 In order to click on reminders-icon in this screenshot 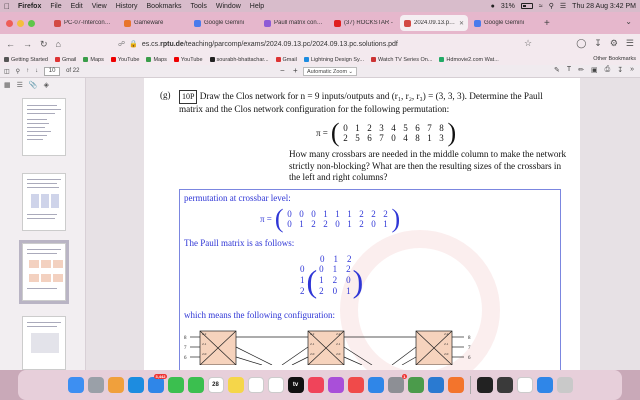, I will do `click(255, 385)`.